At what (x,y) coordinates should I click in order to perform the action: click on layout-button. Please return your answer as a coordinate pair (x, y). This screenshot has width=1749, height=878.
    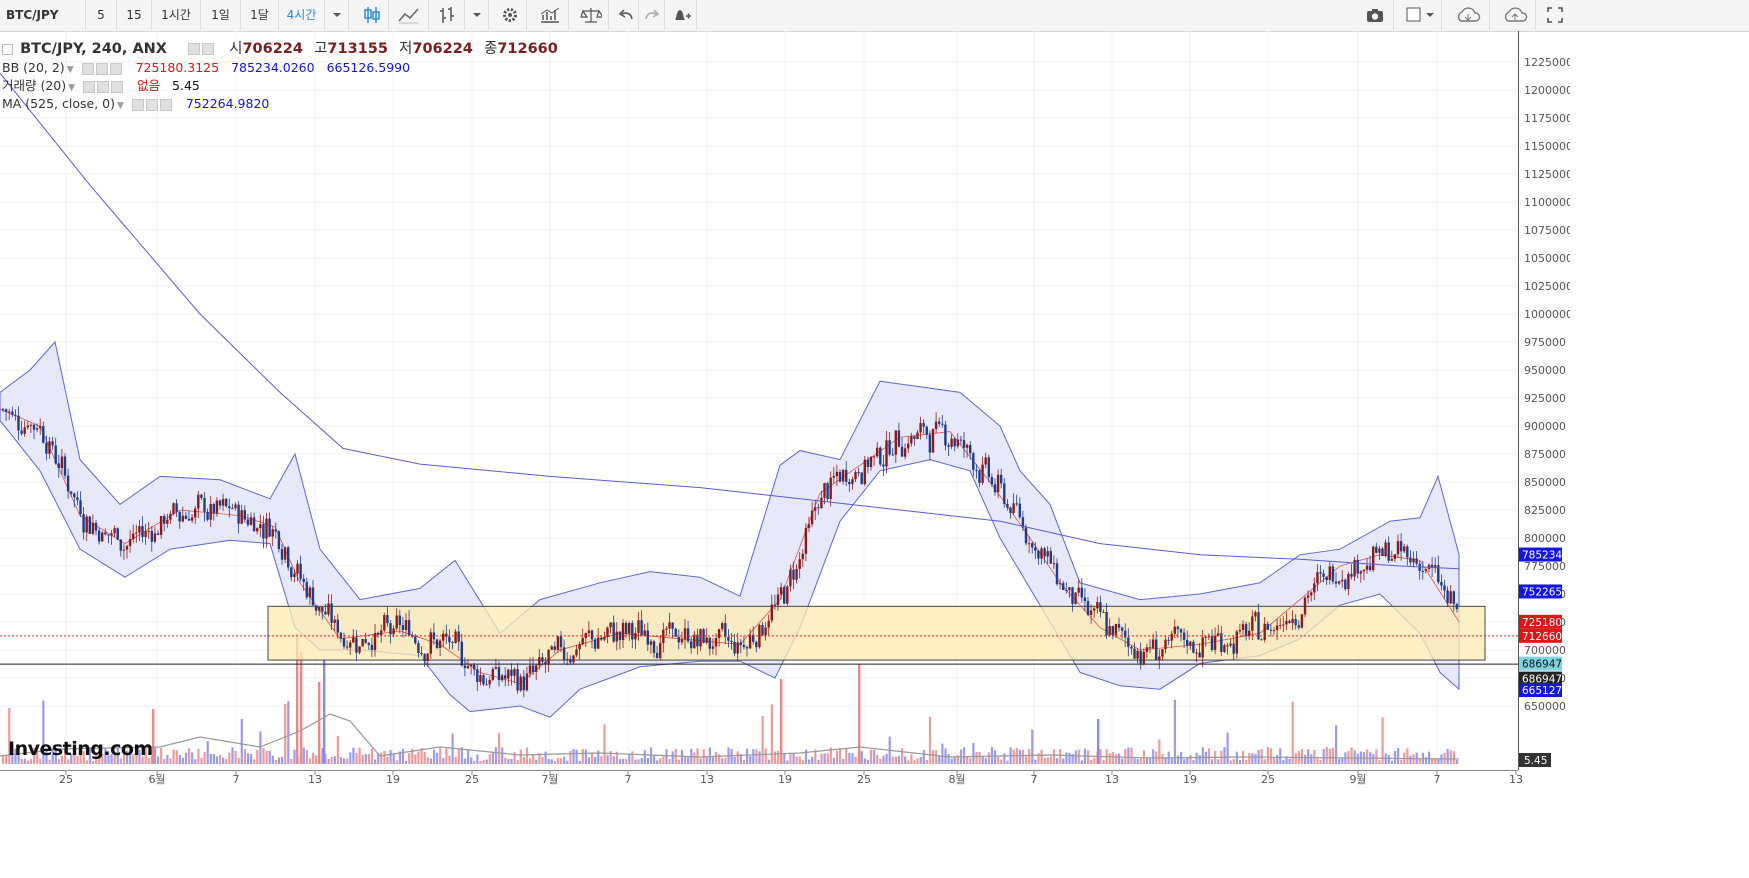
    Looking at the image, I should click on (1420, 15).